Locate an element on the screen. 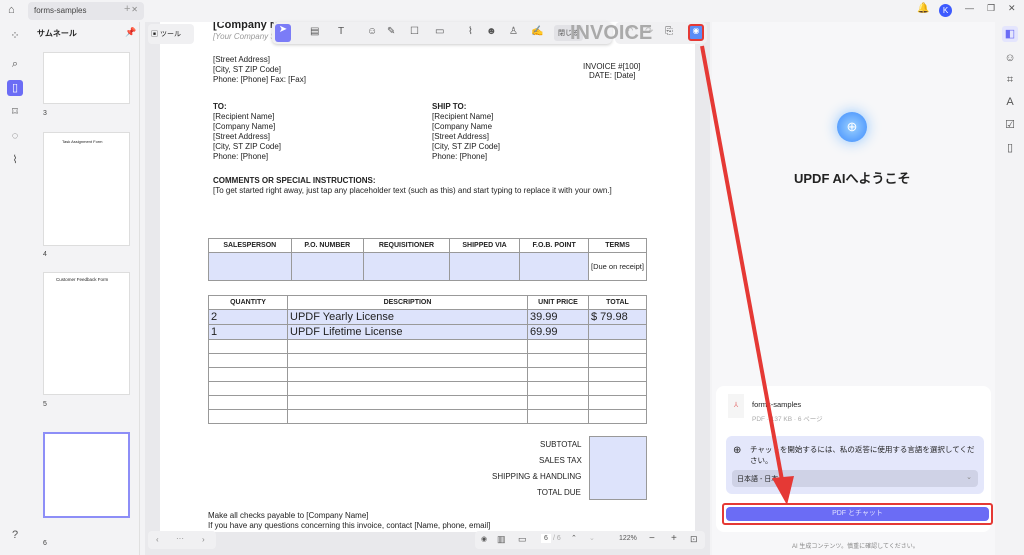 The height and width of the screenshot is (555, 1024). invoice-number: INVOICE #[100] is located at coordinates (611, 66).